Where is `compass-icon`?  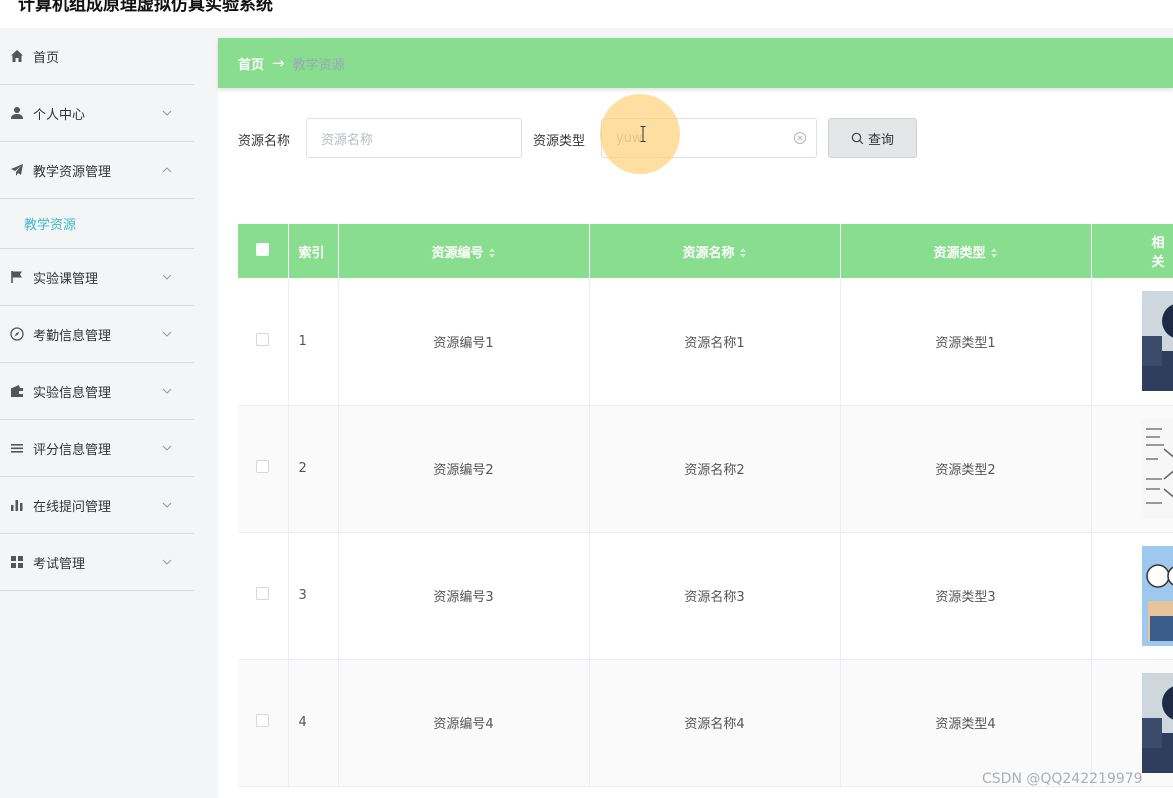
compass-icon is located at coordinates (17, 334).